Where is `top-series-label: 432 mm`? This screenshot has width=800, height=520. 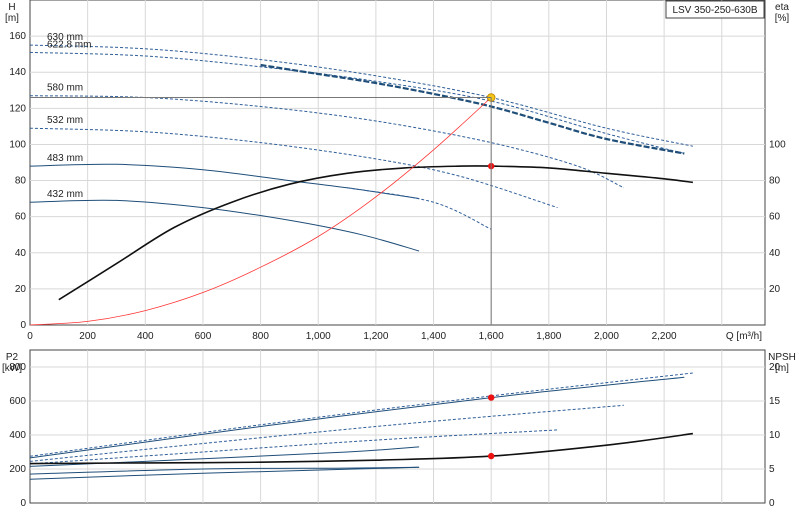
top-series-label: 432 mm is located at coordinates (65, 194).